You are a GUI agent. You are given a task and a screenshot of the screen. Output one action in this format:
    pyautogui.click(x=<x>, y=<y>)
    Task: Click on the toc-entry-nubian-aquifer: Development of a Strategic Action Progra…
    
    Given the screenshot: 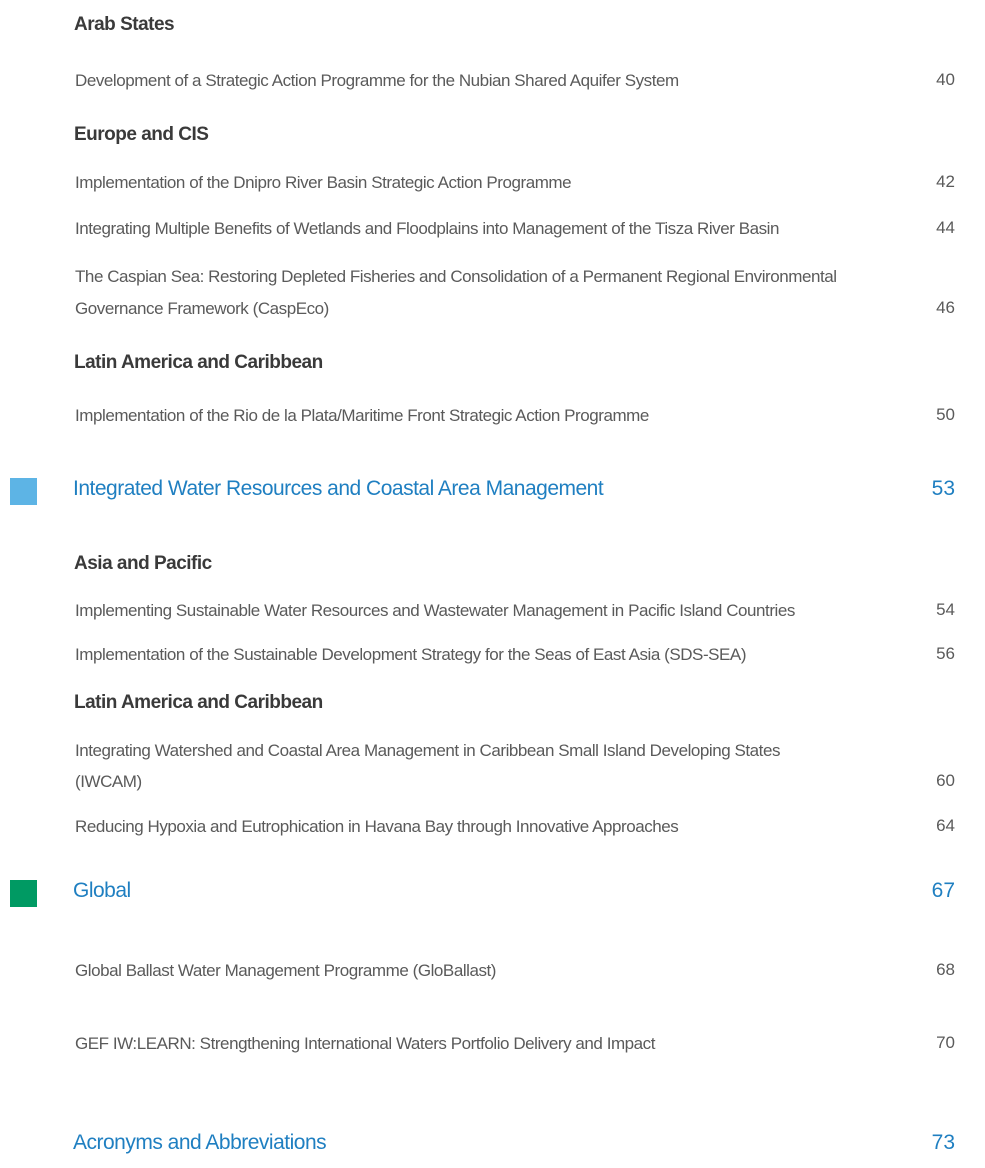 What is the action you would take?
    pyautogui.click(x=377, y=81)
    